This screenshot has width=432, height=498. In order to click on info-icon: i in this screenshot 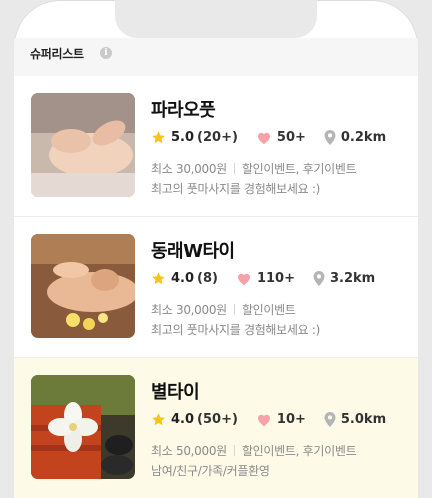, I will do `click(106, 53)`.